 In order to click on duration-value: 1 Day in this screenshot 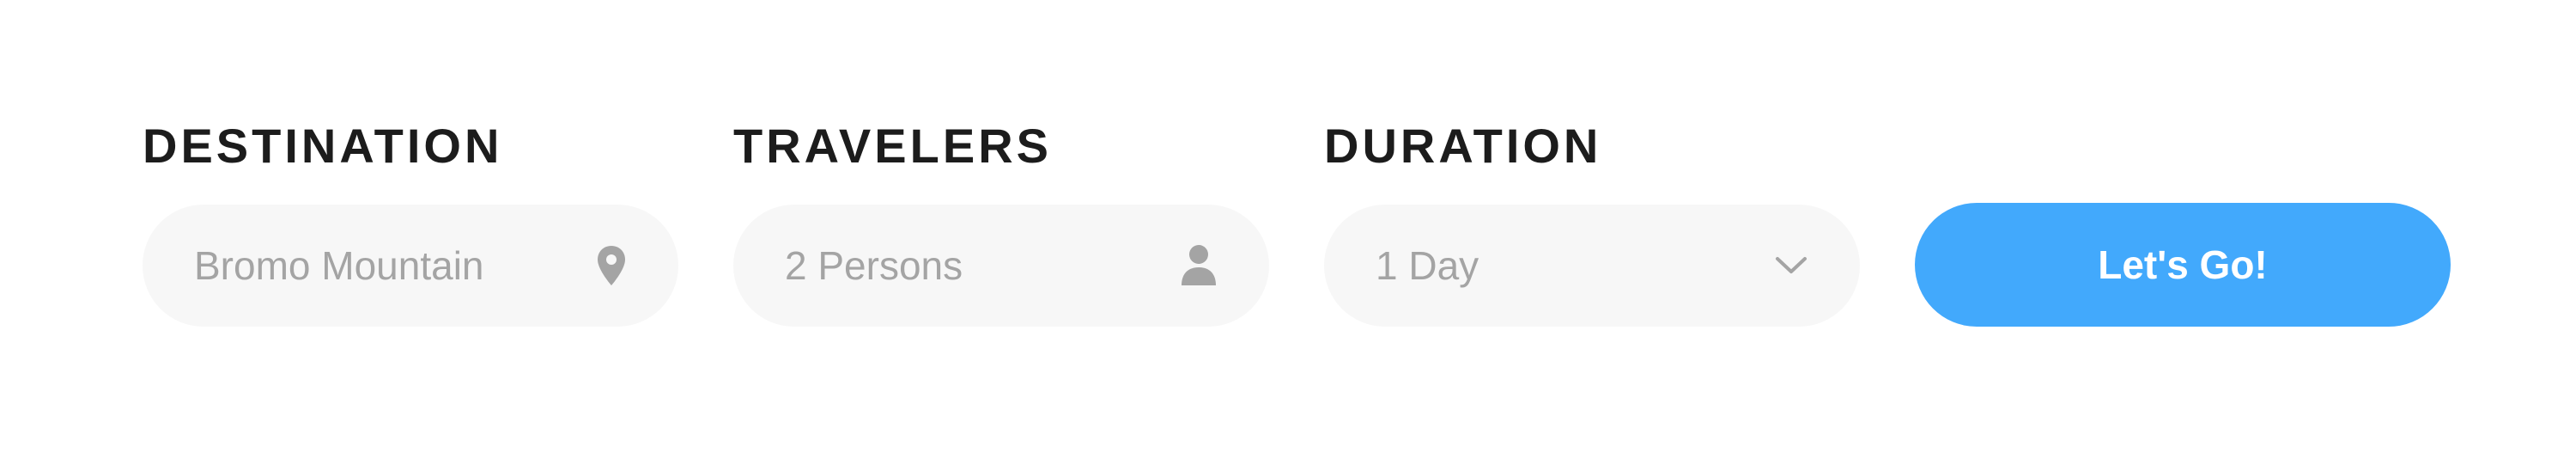, I will do `click(1427, 265)`.